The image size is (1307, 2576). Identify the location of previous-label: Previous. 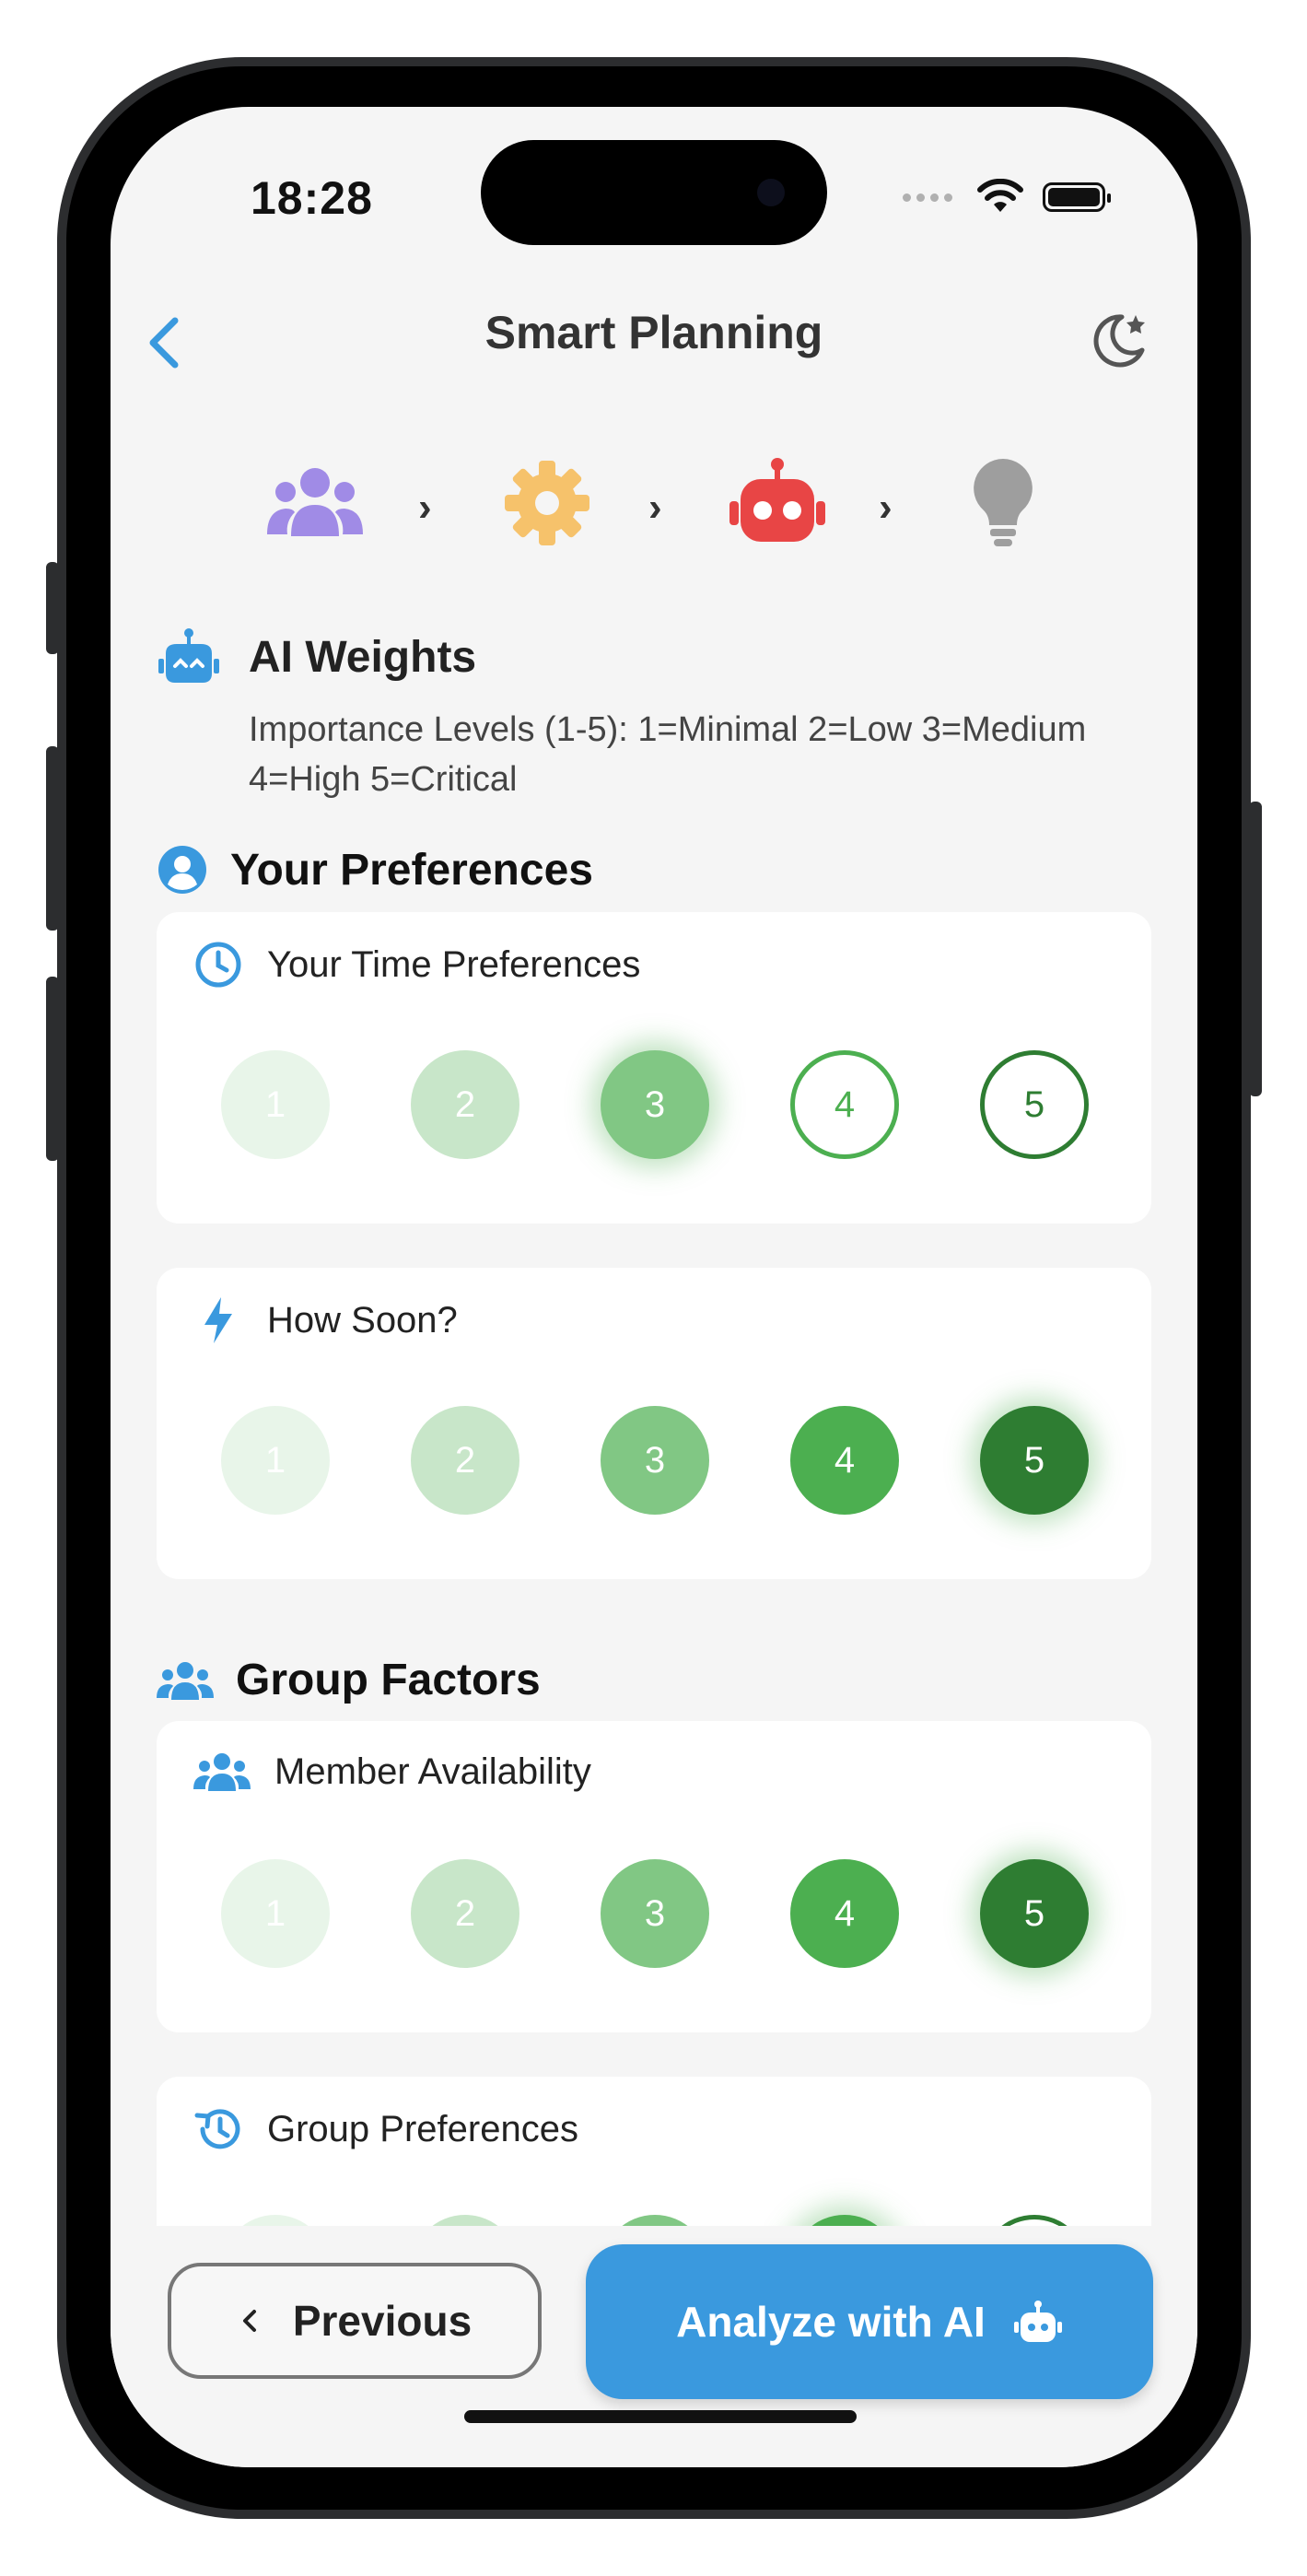
(383, 2321).